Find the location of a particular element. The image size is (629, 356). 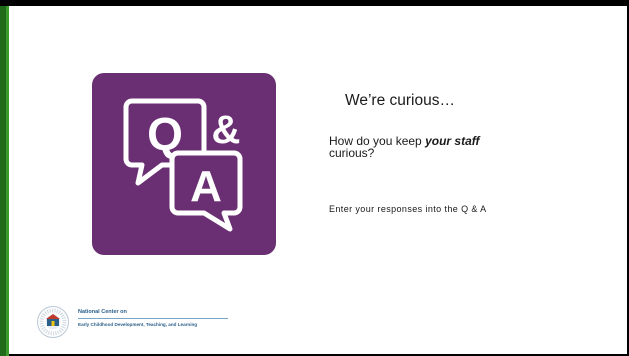

seal-icon is located at coordinates (53, 322).